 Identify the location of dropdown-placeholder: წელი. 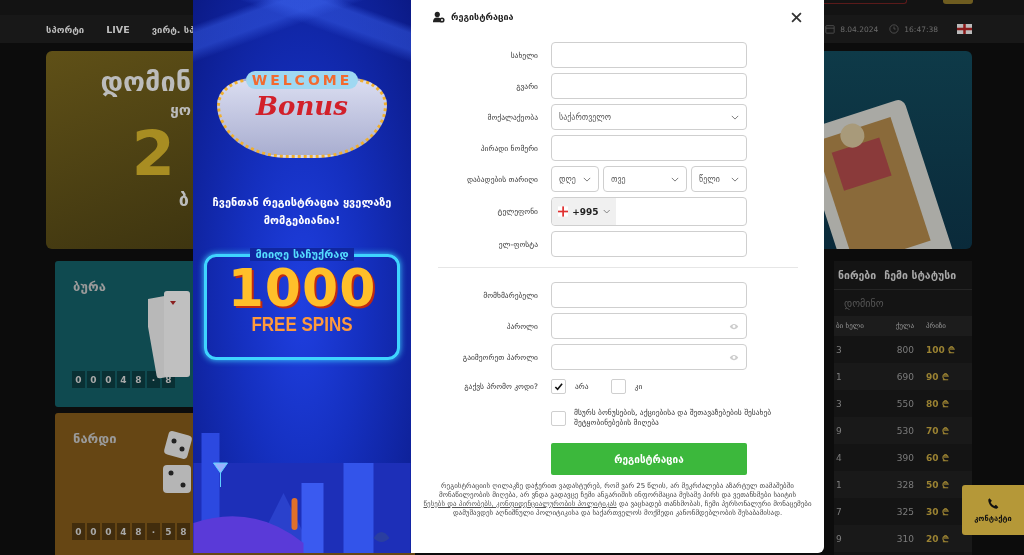
(709, 179).